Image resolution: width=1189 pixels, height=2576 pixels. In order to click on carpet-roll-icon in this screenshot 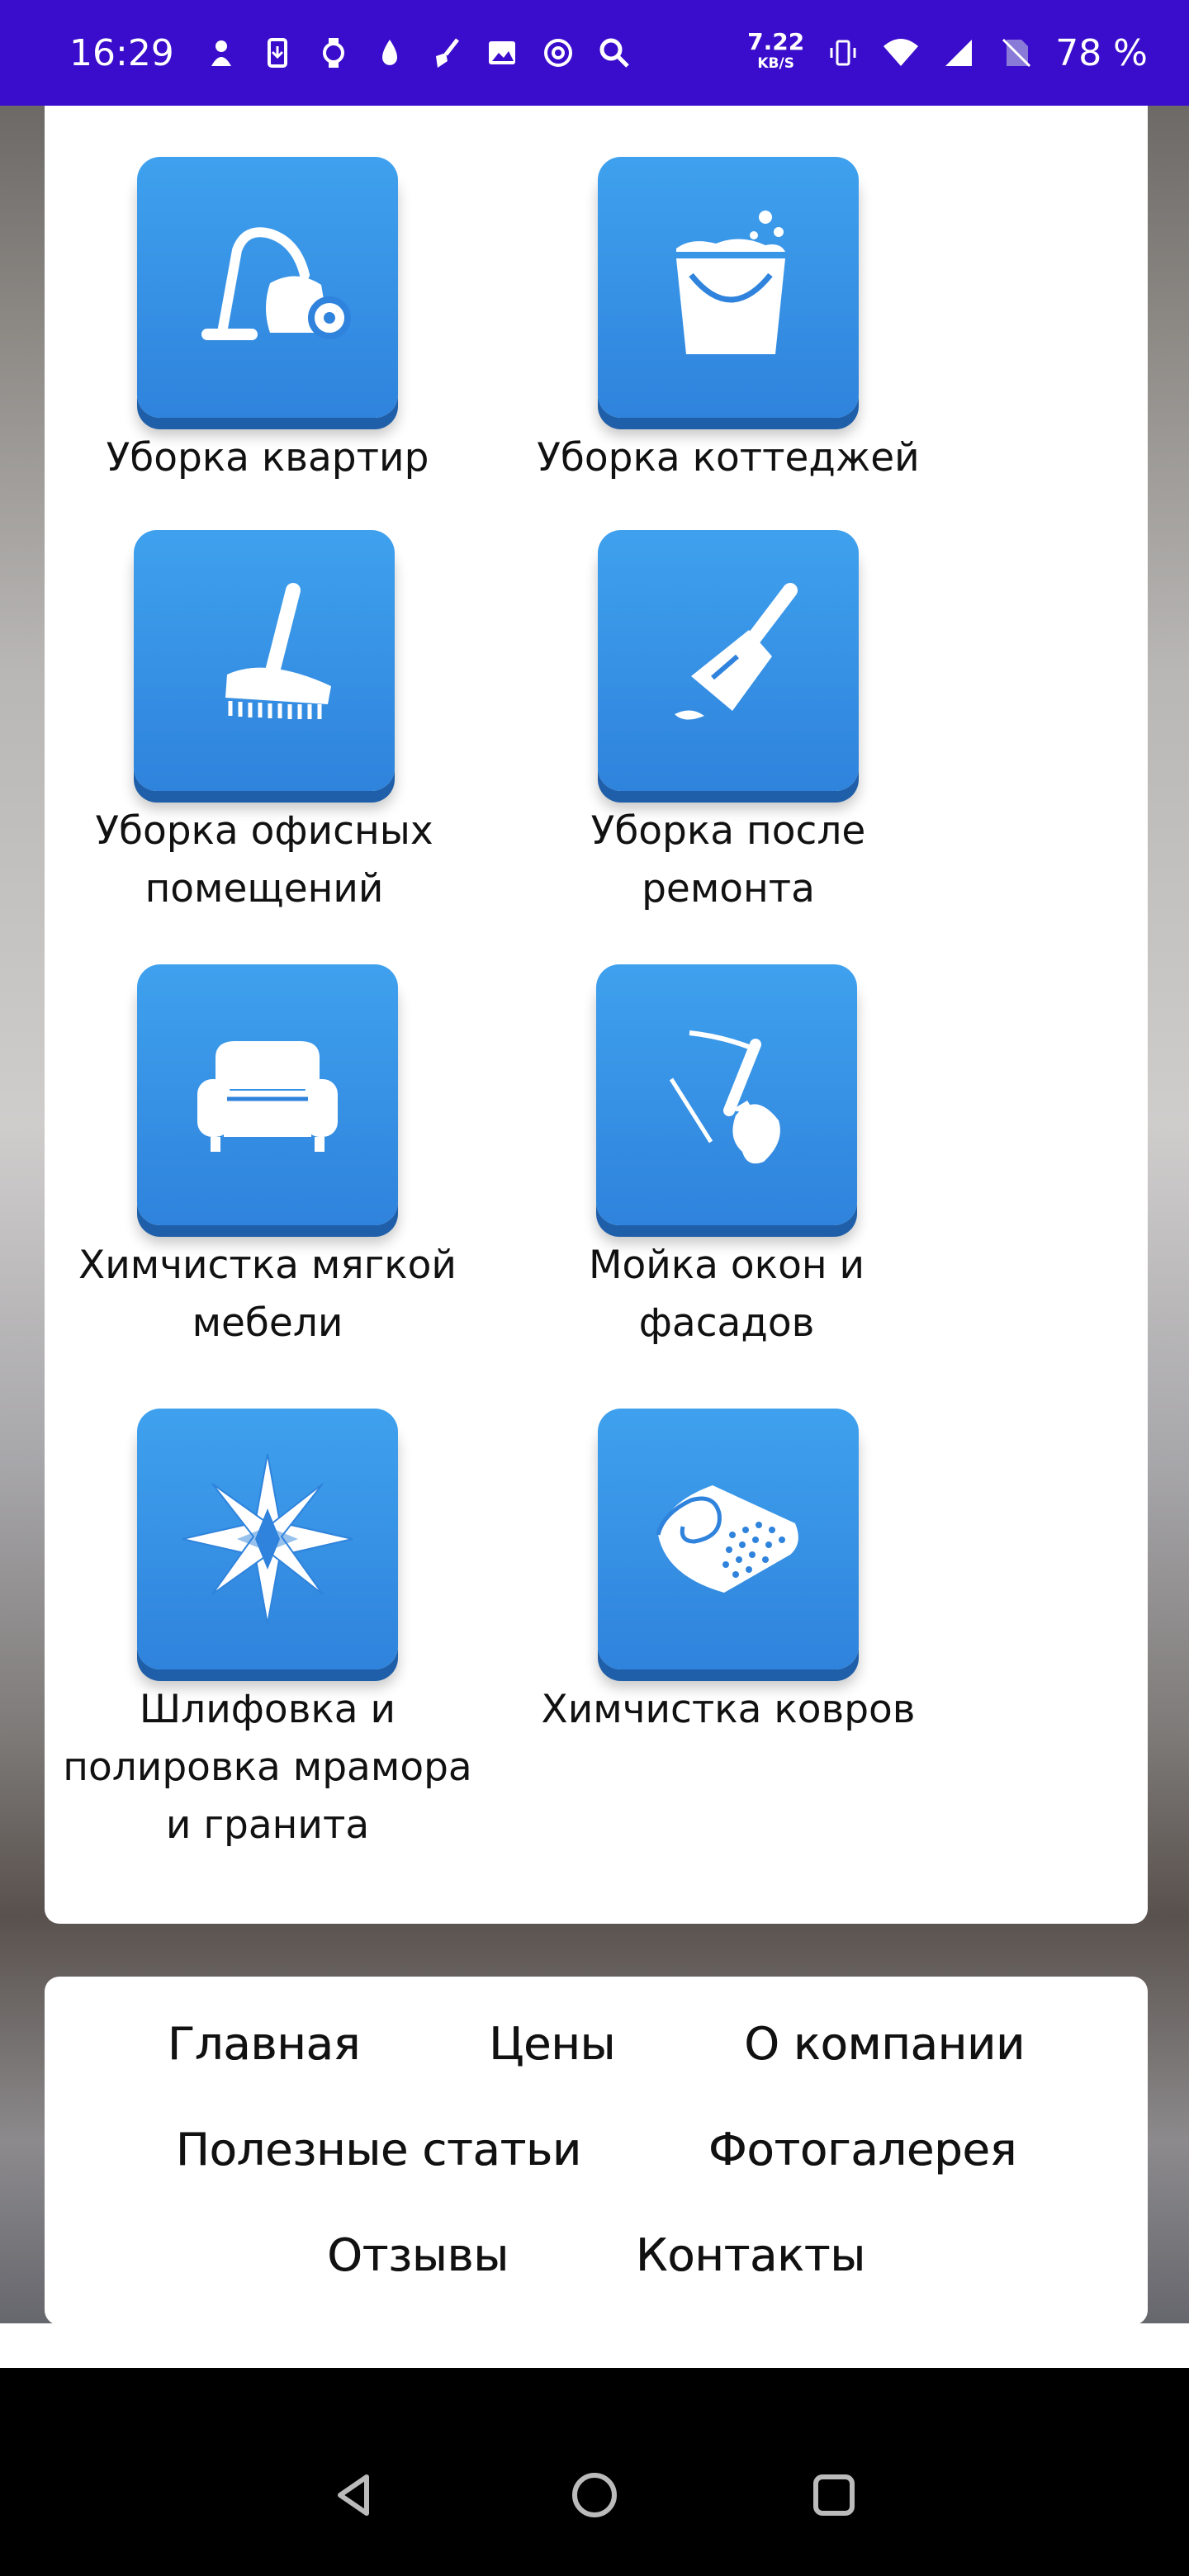, I will do `click(727, 1539)`.